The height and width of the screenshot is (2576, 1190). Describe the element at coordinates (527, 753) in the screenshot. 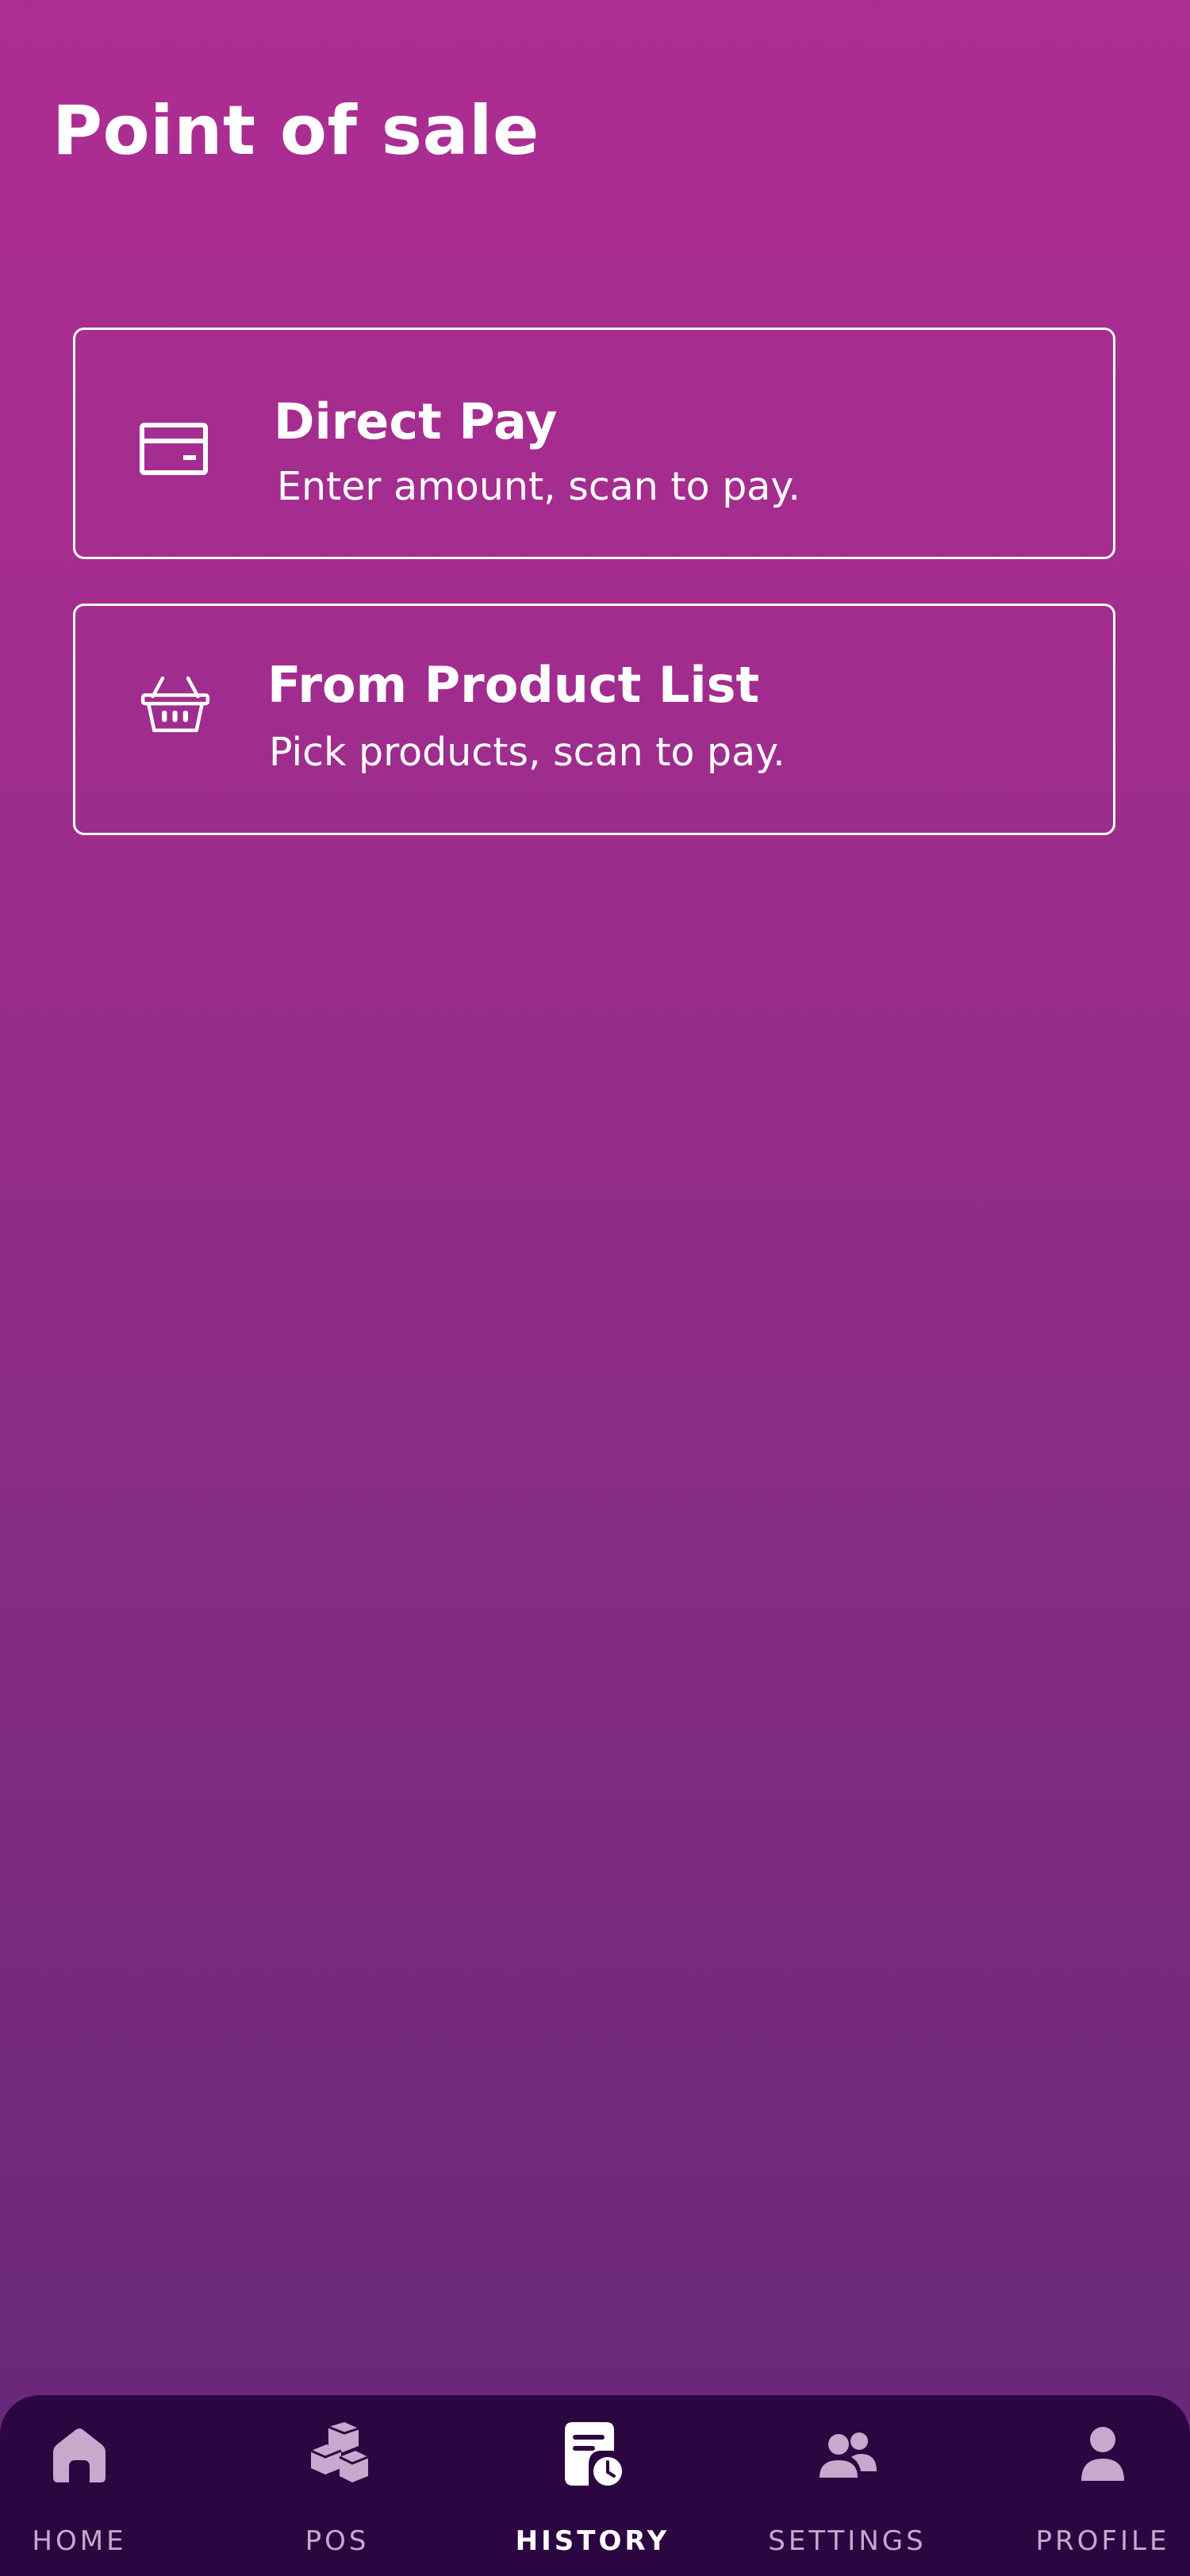

I see `product-list-subtitle: Pick products, scan to pay.` at that location.